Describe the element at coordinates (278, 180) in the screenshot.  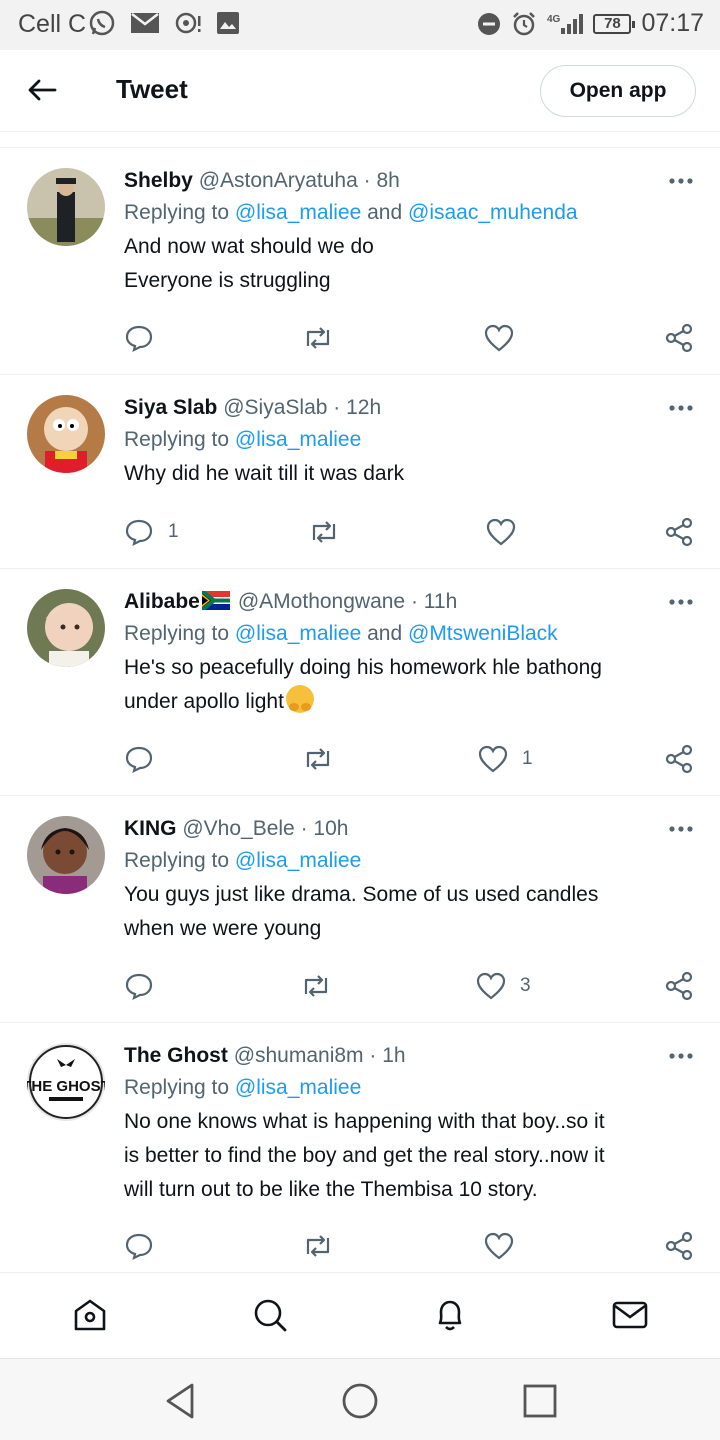
I see `user-handle: @AstonAryatuha` at that location.